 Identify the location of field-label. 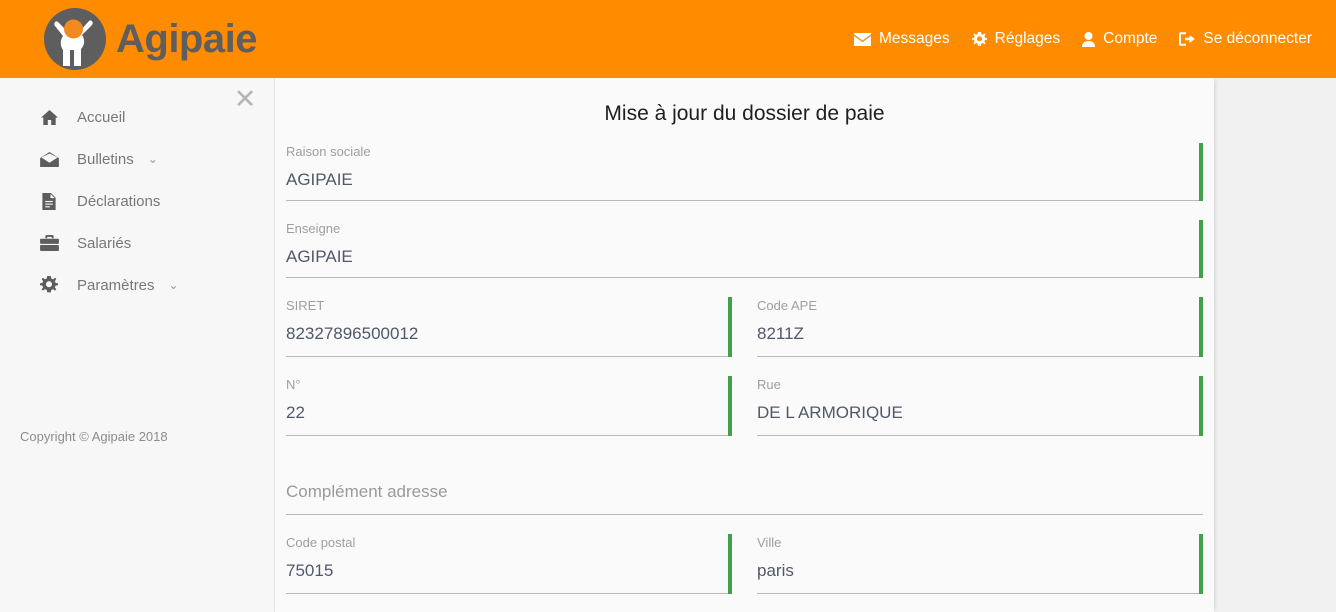
(744, 463).